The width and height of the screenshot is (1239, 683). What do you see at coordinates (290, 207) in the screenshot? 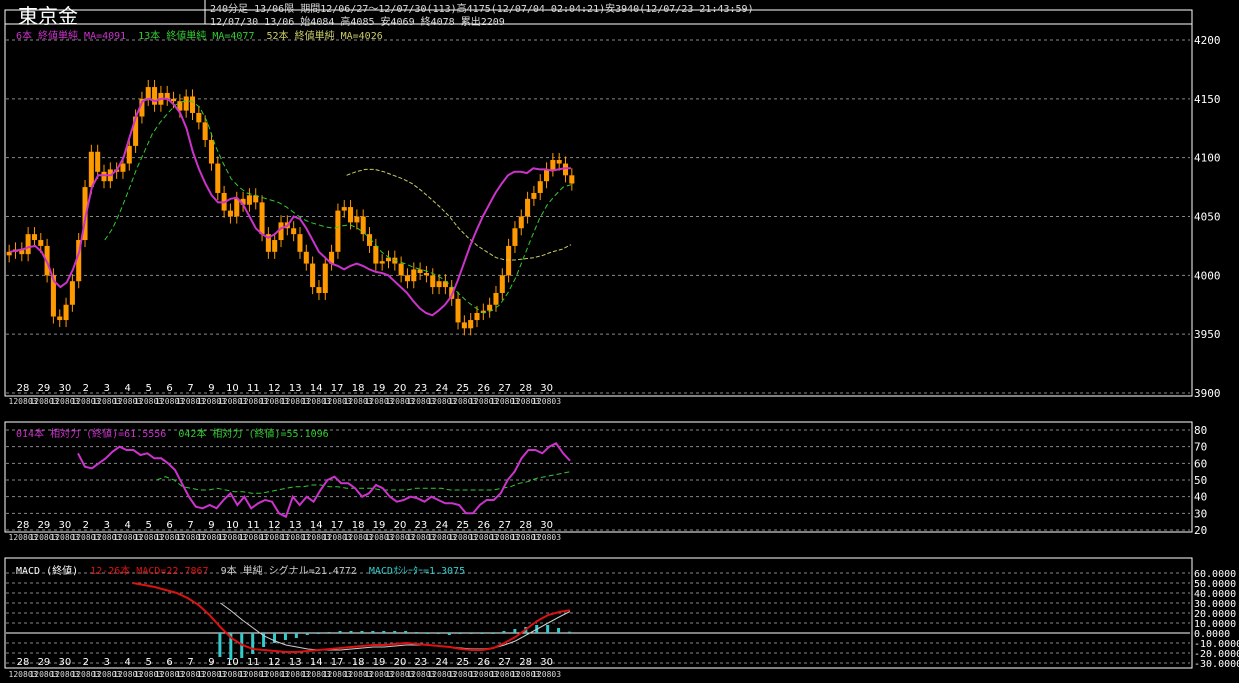
I see `ma6-line` at bounding box center [290, 207].